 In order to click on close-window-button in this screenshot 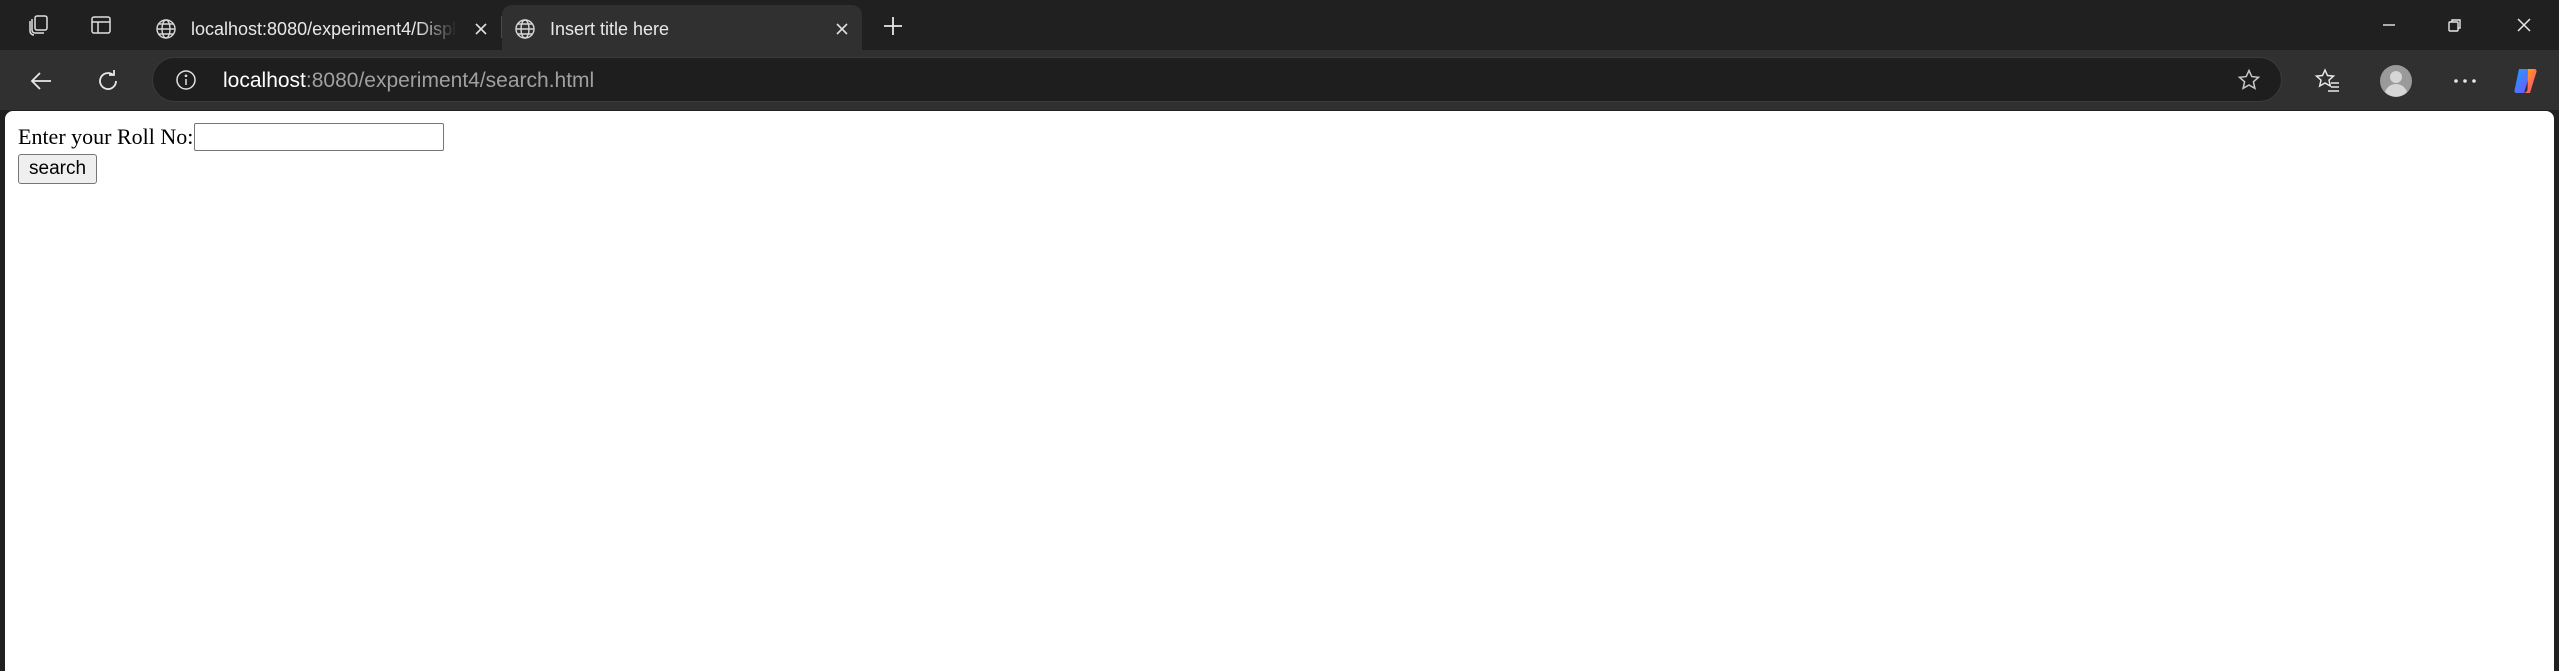, I will do `click(2524, 25)`.